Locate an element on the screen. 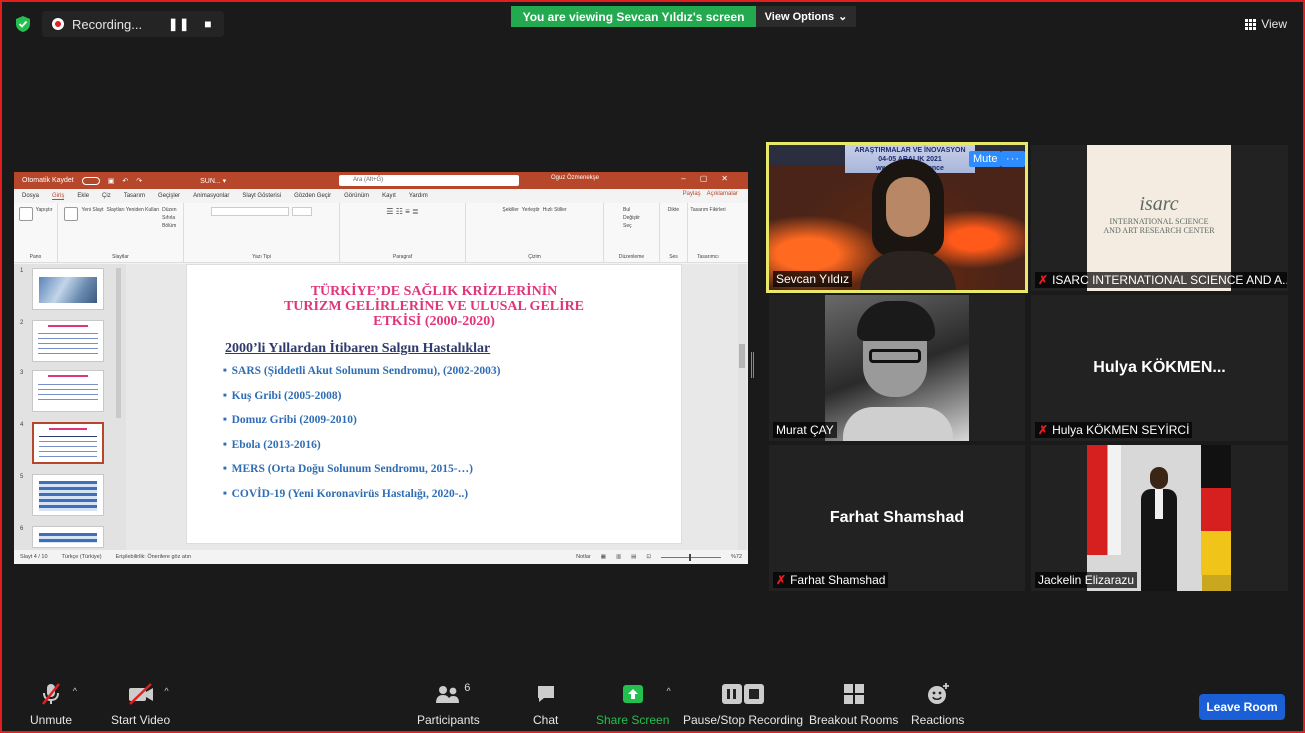 The width and height of the screenshot is (1305, 733). user-name: Oguz Özmenekşe is located at coordinates (575, 178).